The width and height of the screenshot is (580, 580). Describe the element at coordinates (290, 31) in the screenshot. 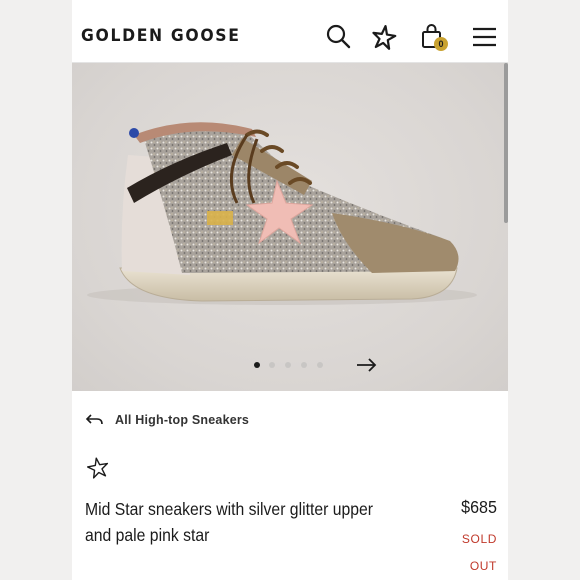

I see `site-header: GOLDEN GOOSE 0` at that location.